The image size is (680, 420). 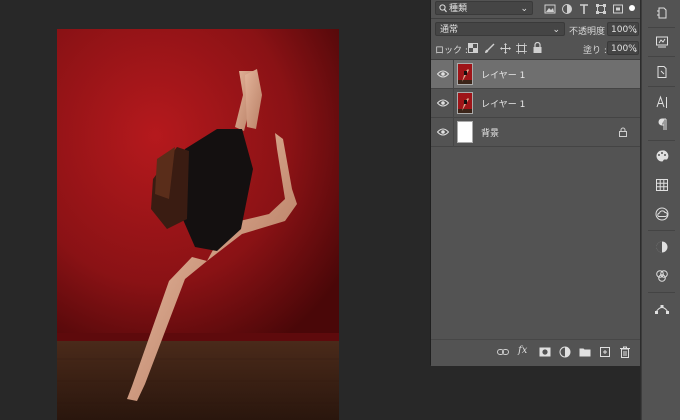 I want to click on adjustments-icon, so click(x=662, y=247).